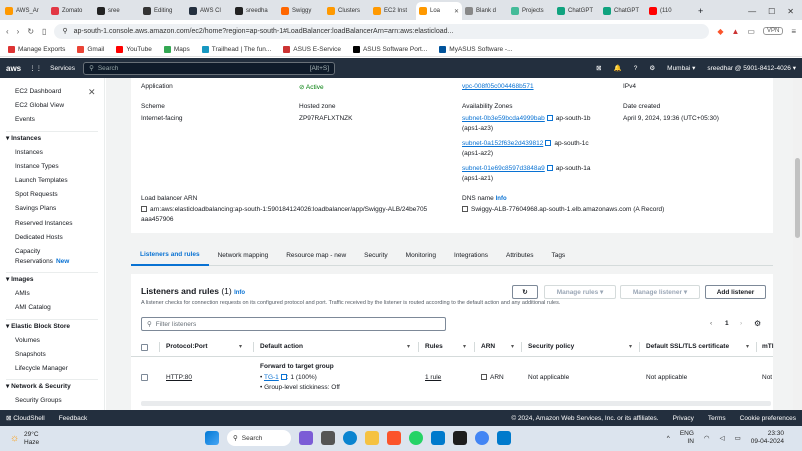  I want to click on tab-monitoring: Monitoring, so click(421, 256).